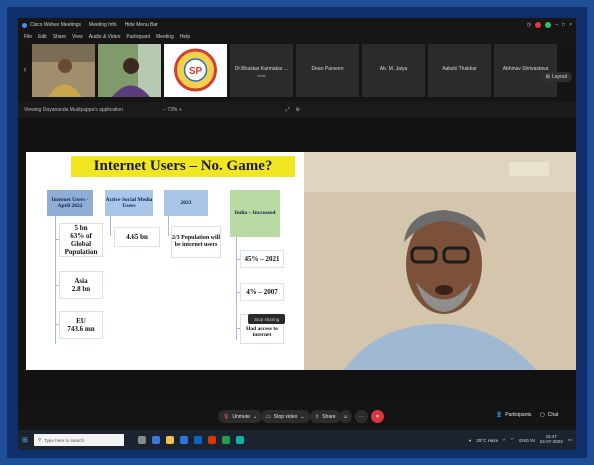  What do you see at coordinates (81, 240) in the screenshot?
I see `slide-cell-global: 5 bn 63% of Global Population` at bounding box center [81, 240].